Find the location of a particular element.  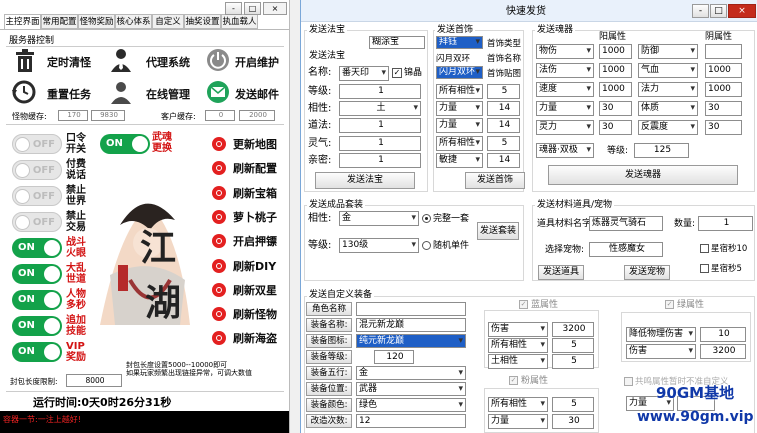

client-cache-b: 2000 is located at coordinates (257, 115).